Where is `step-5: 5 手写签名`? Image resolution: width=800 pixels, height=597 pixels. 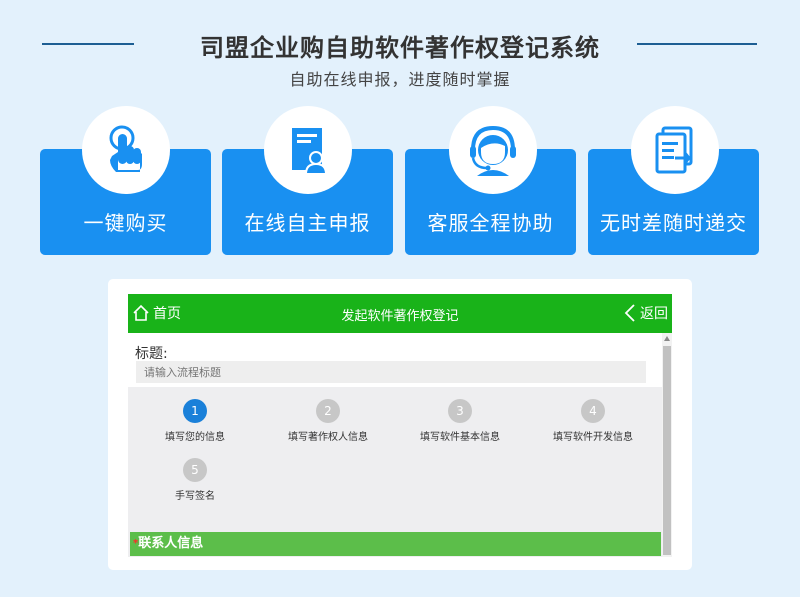 step-5: 5 手写签名 is located at coordinates (195, 480).